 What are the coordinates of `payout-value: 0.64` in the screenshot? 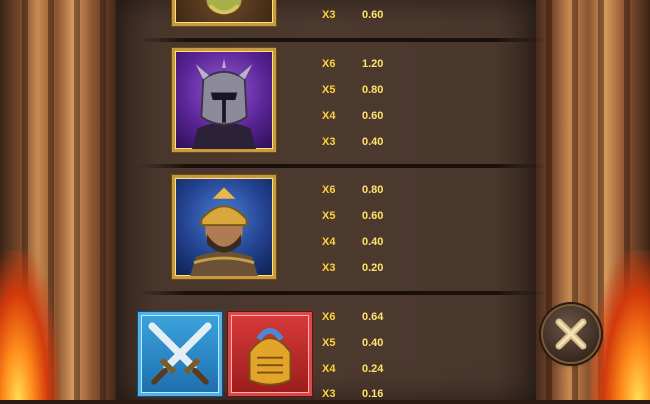 It's located at (373, 317).